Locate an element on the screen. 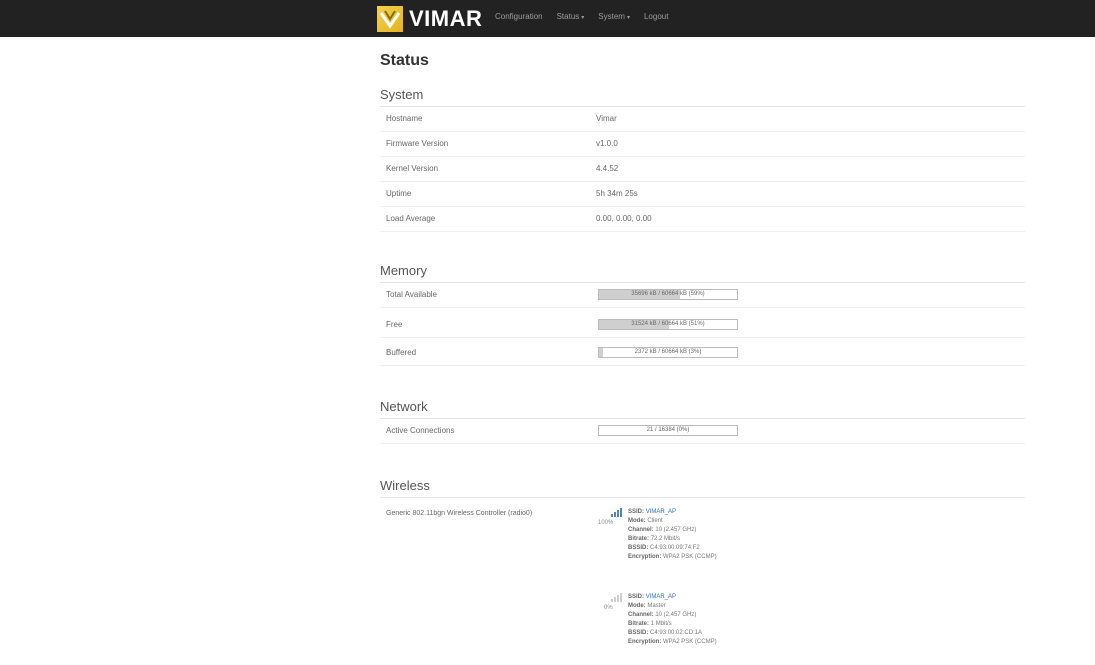  bitrate-value: 72.2 Mbit/s is located at coordinates (665, 539).